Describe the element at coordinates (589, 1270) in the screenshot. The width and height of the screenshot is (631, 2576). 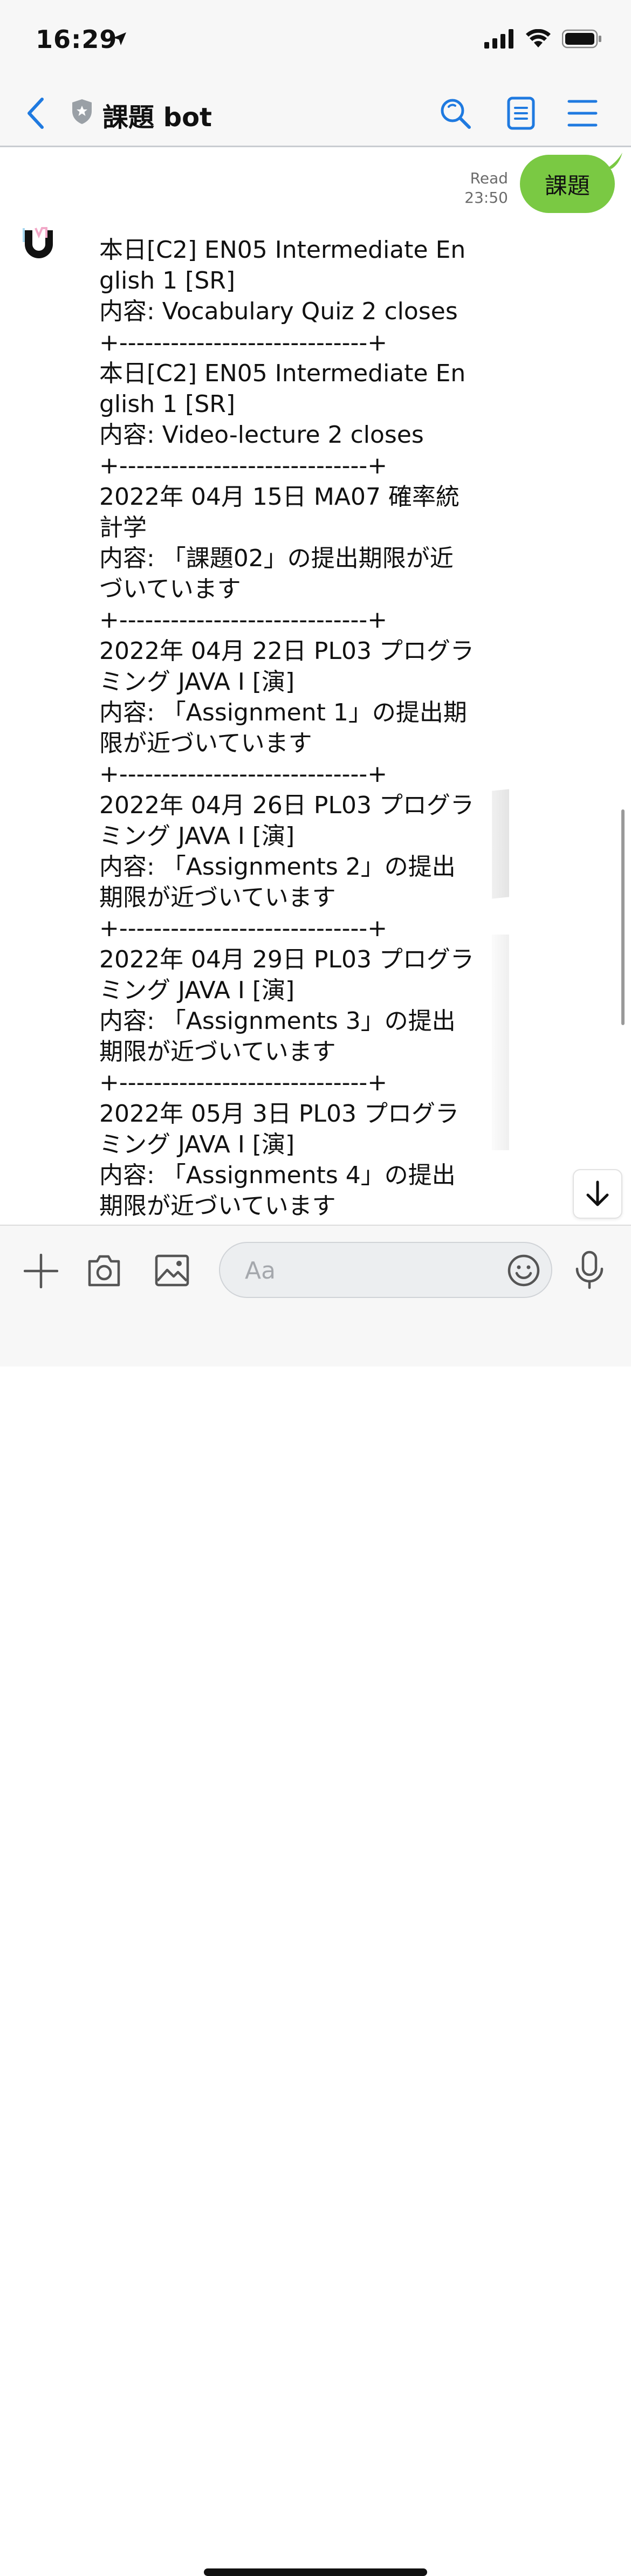
I see `microphone-icon` at that location.